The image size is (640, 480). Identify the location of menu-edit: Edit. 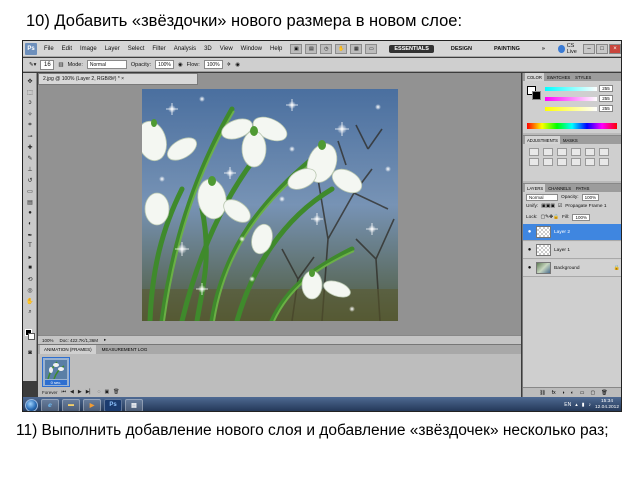
(67, 49).